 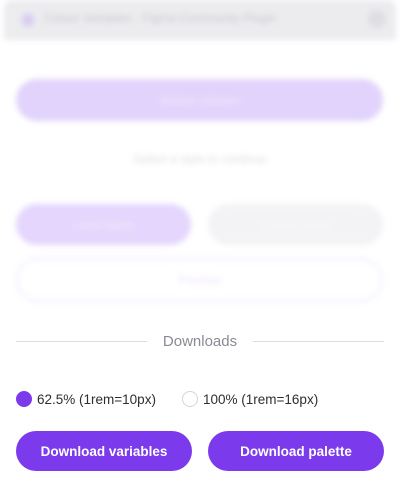 I want to click on library-styles-button: Library styles, so click(x=295, y=224).